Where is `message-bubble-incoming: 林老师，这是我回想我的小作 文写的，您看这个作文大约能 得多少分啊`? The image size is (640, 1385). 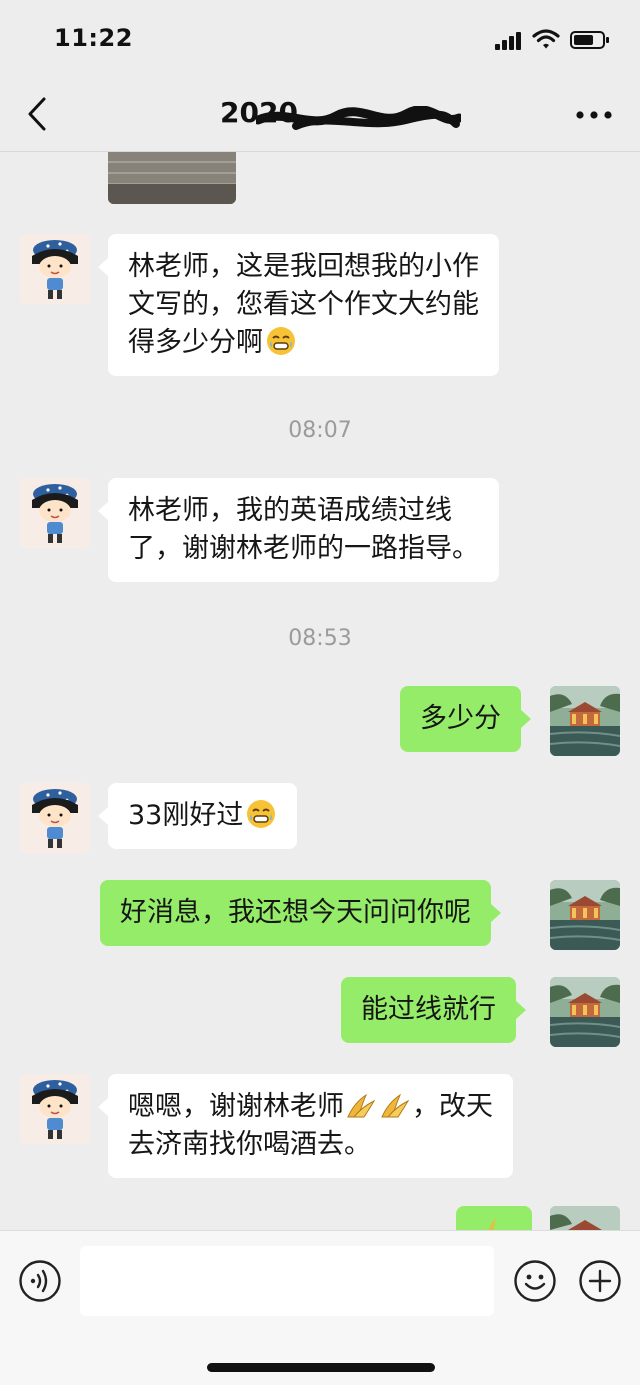 message-bubble-incoming: 林老师，这是我回想我的小作 文写的，您看这个作文大约能 得多少分啊 is located at coordinates (298, 305).